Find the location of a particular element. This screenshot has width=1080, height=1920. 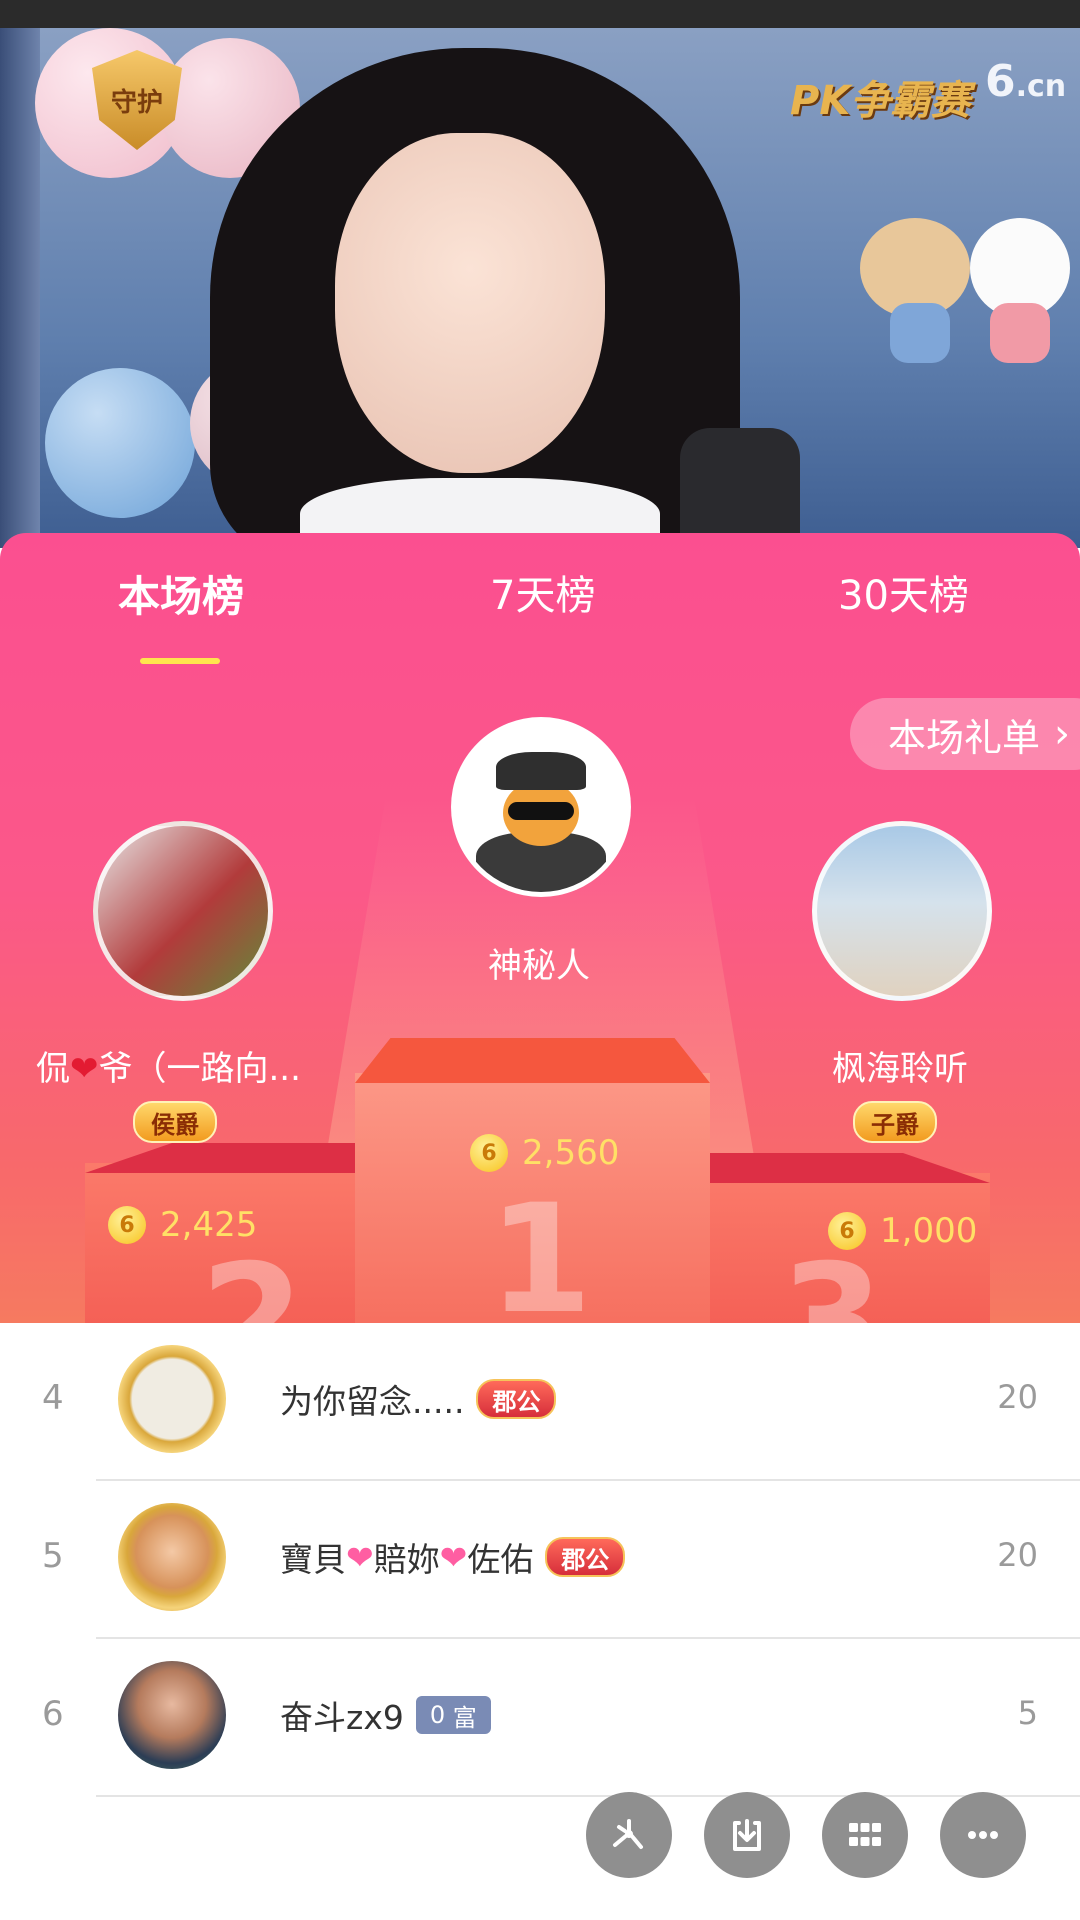

gift-list-button: 本场礼单 › is located at coordinates (965, 734).